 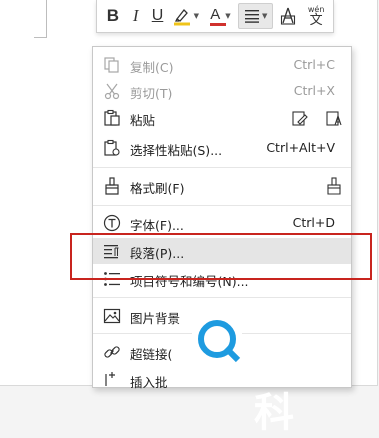 What do you see at coordinates (300, 147) in the screenshot?
I see `menu-item-shortcut: Ctrl+Alt+V` at bounding box center [300, 147].